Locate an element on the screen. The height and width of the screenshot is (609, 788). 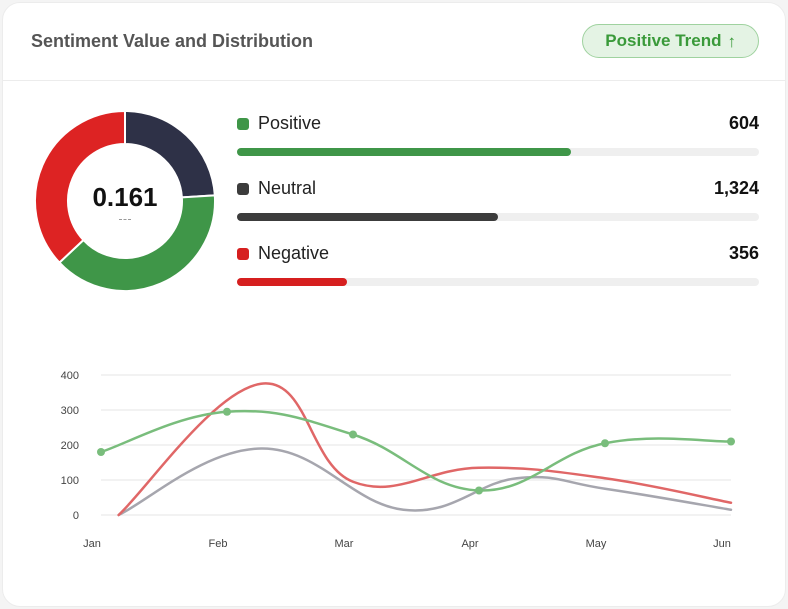
neutral-count: 1,324 is located at coordinates (736, 188).